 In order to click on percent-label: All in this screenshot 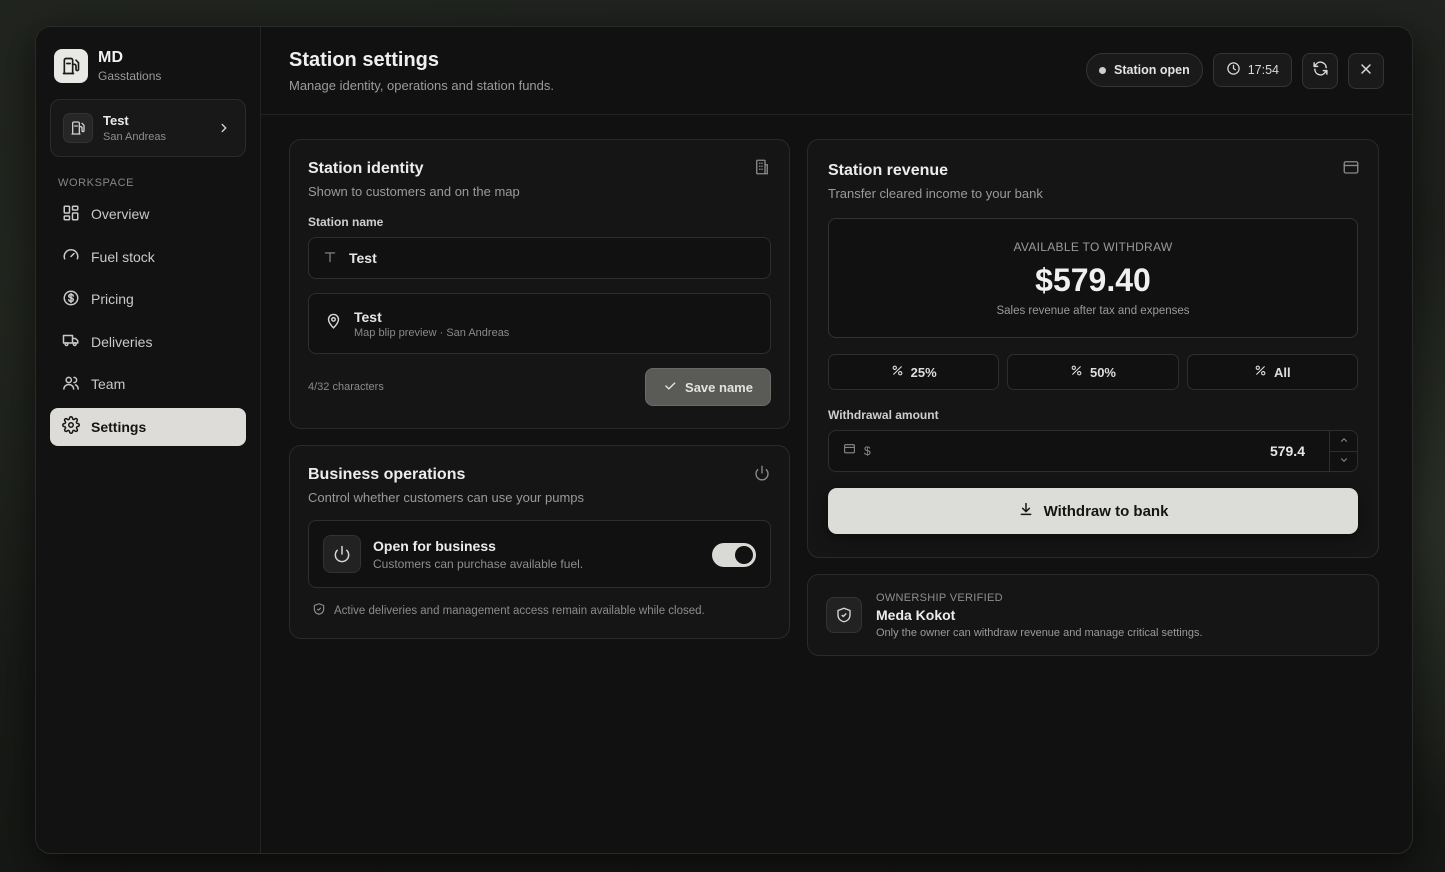, I will do `click(1282, 372)`.